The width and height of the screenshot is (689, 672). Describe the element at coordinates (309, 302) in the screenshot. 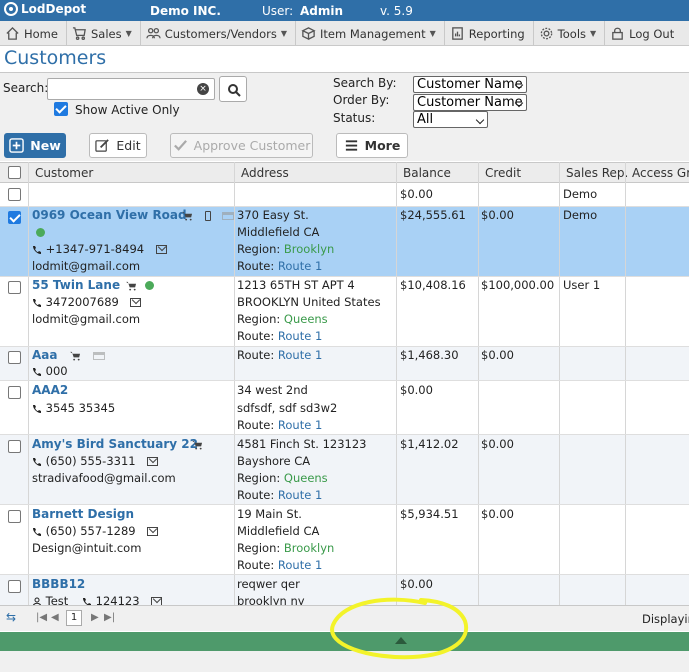

I see `address-line2: BROOKLYN United States` at that location.